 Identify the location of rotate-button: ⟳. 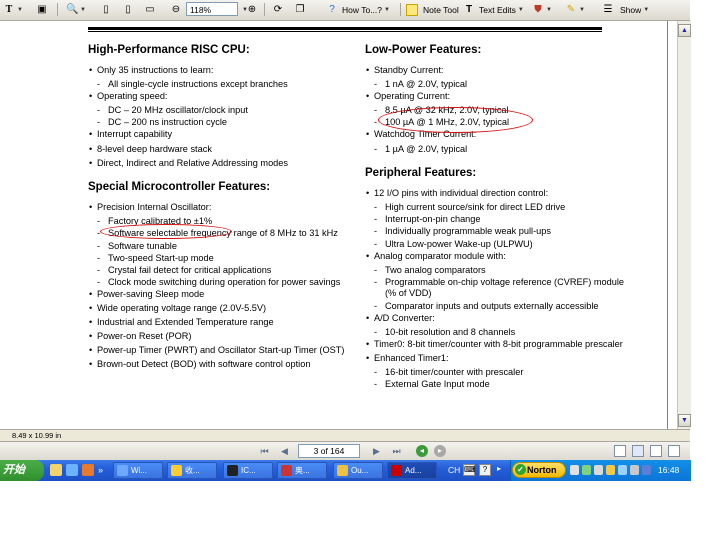
(278, 9).